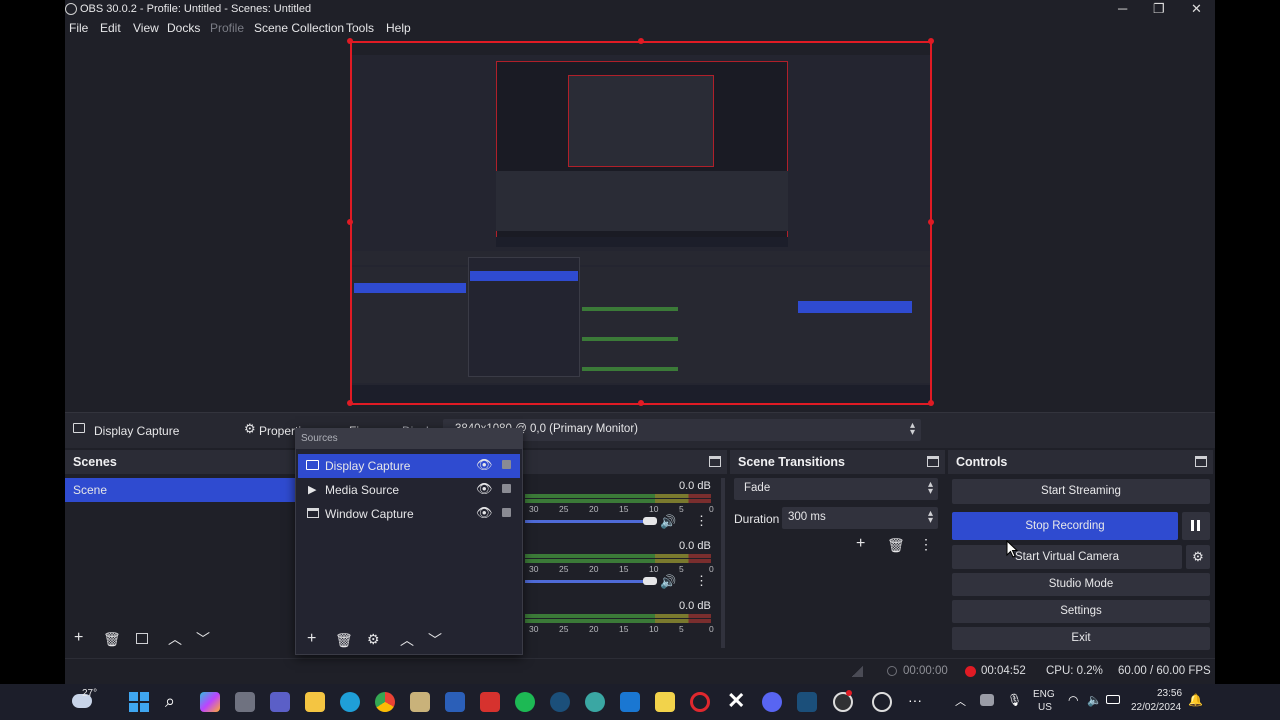 The width and height of the screenshot is (1280, 720). I want to click on source-item-media-source: ▶ Media Source 👁, so click(409, 490).